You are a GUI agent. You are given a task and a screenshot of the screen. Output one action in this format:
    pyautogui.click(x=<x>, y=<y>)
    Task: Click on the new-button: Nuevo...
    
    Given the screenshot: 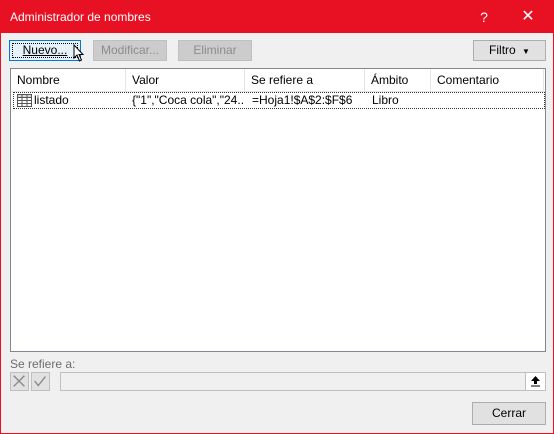 What is the action you would take?
    pyautogui.click(x=45, y=50)
    